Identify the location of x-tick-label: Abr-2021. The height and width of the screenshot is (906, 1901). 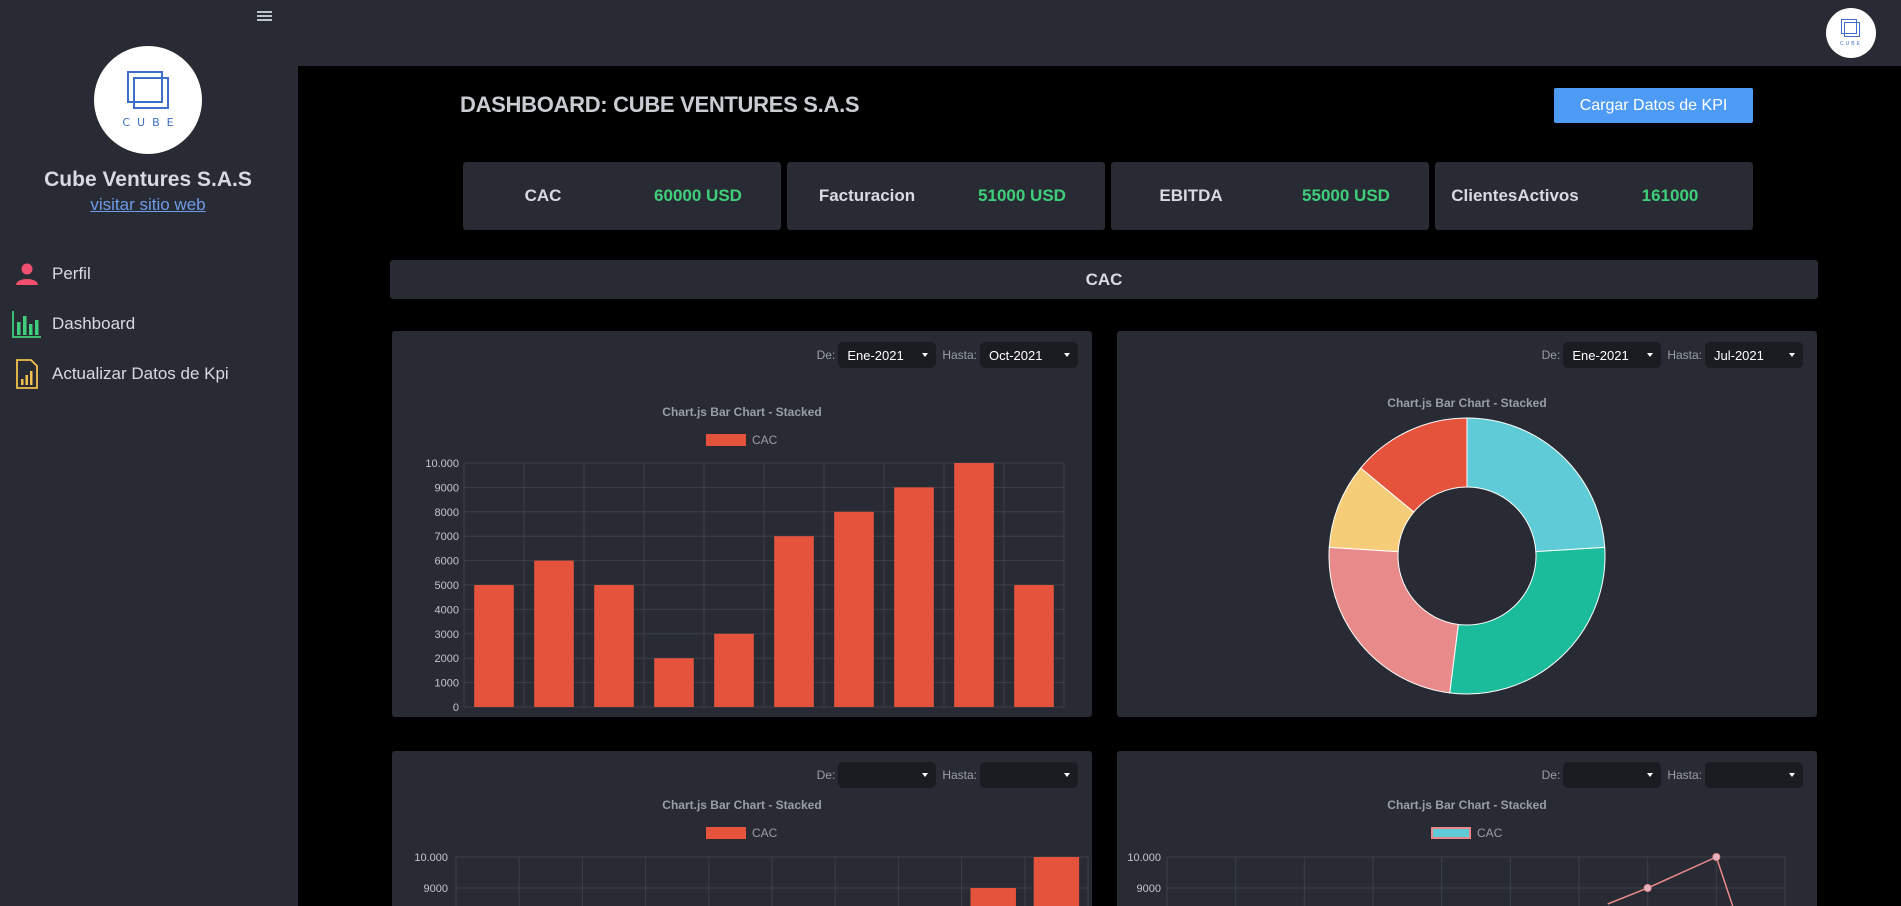
(658, 716).